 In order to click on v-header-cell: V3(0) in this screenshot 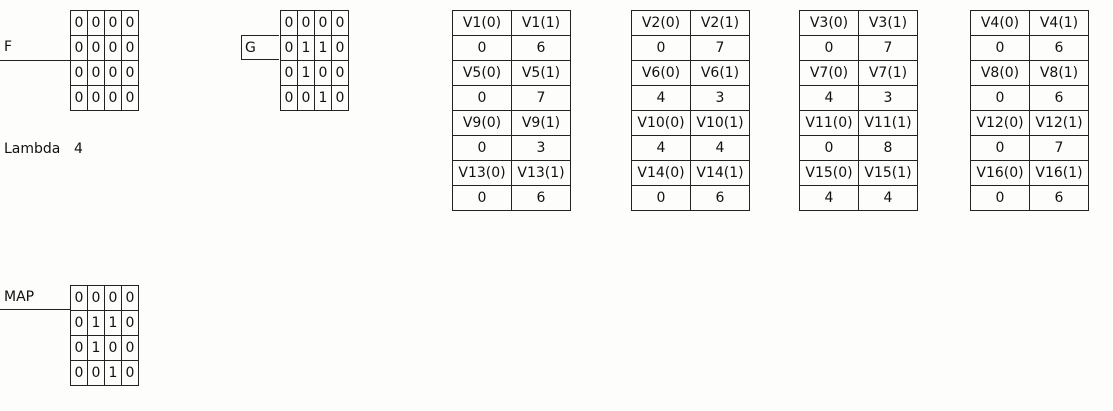, I will do `click(829, 23)`.